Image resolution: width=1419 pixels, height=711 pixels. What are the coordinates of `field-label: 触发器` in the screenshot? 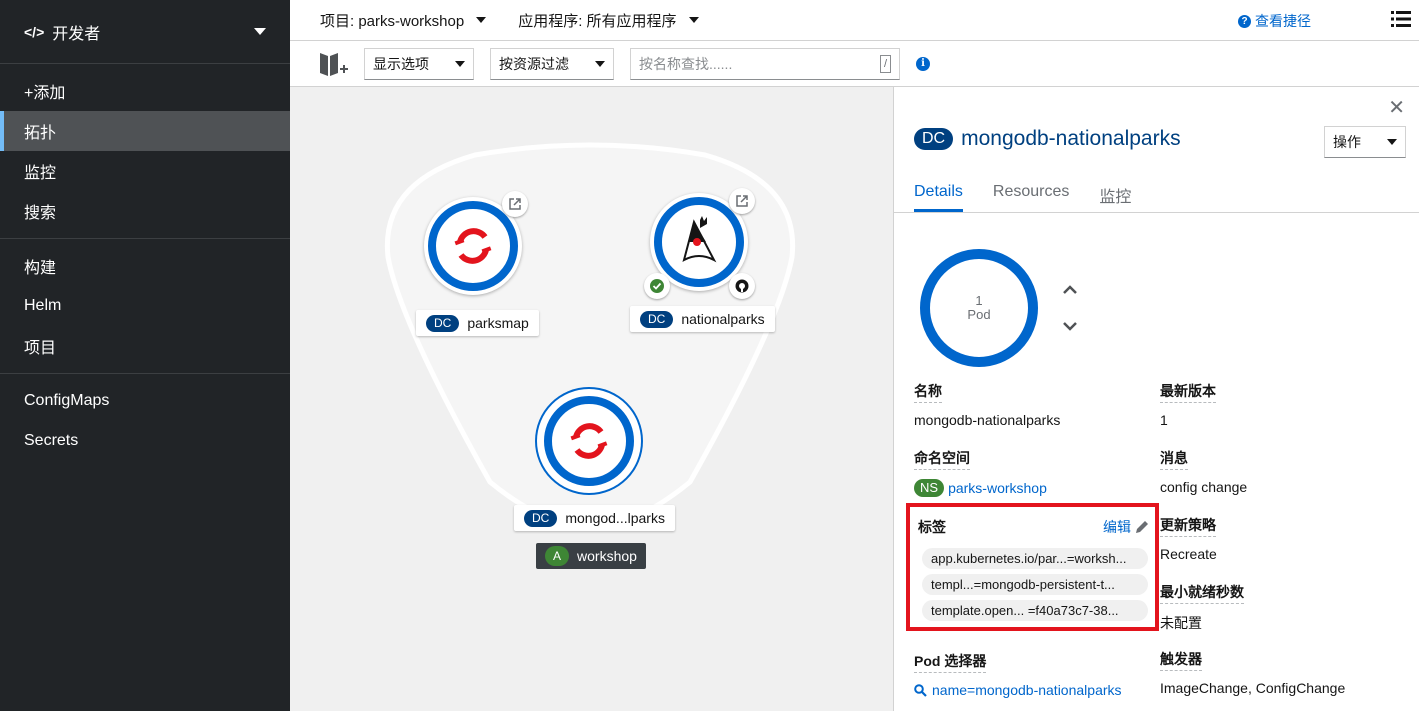 It's located at (1181, 660).